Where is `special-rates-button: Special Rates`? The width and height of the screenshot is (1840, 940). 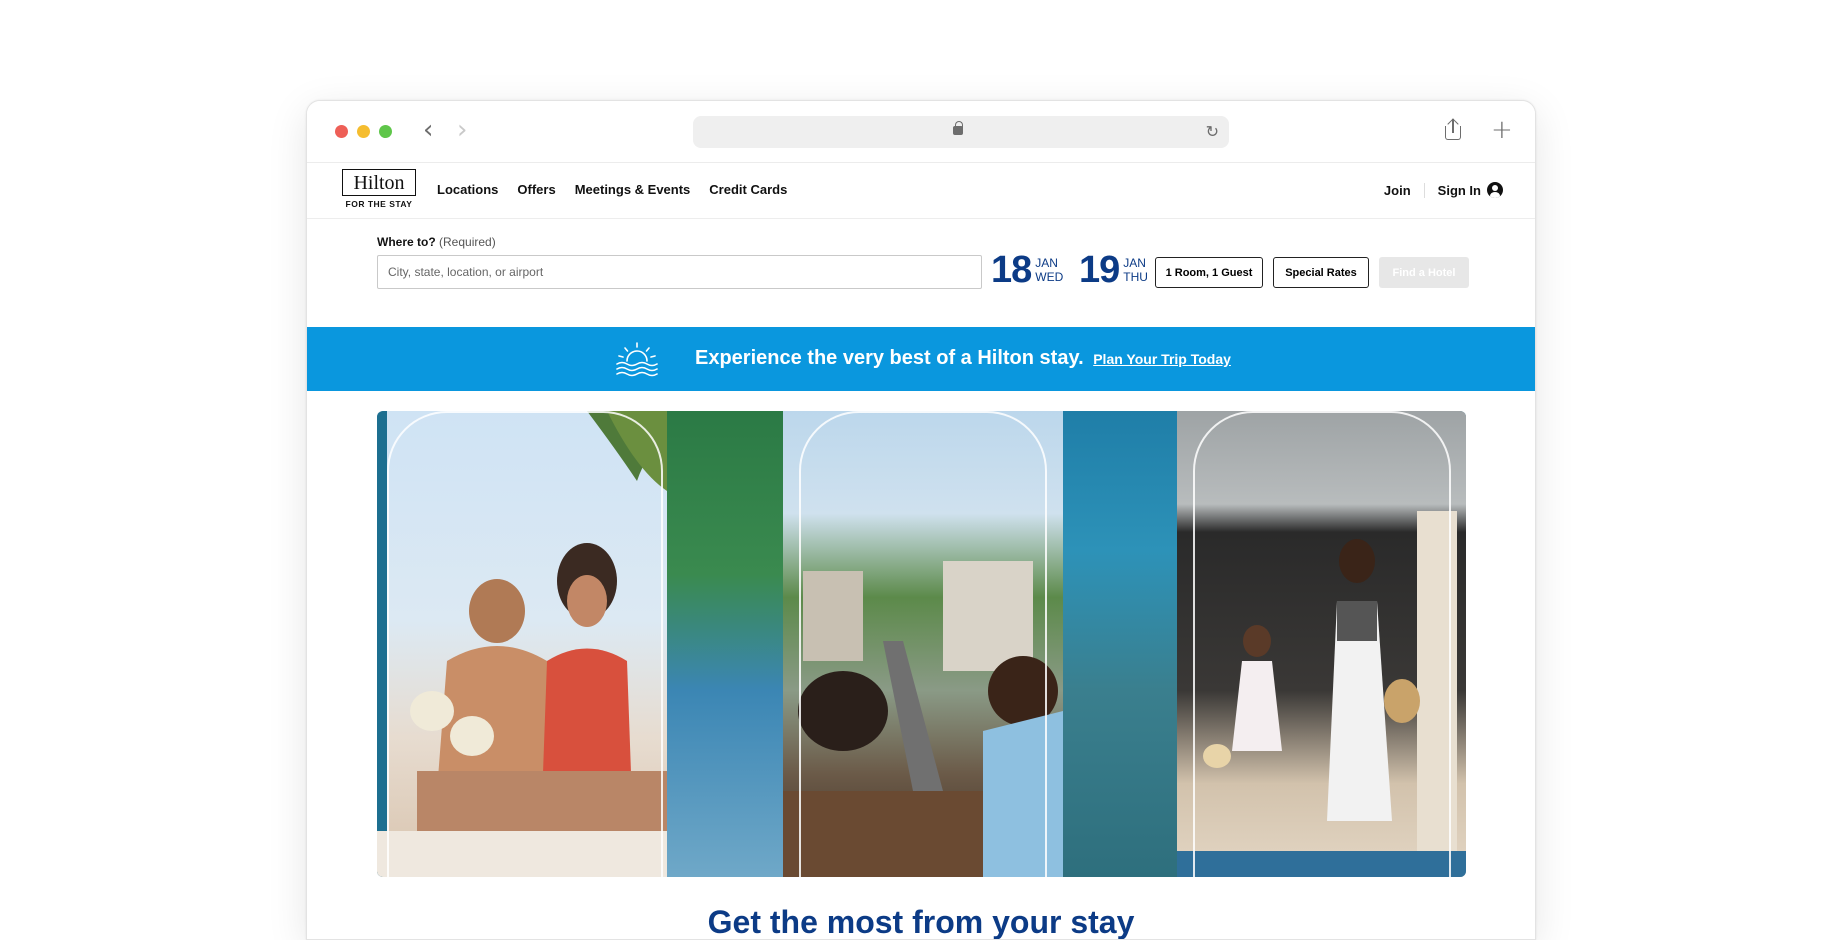
special-rates-button: Special Rates is located at coordinates (1321, 272).